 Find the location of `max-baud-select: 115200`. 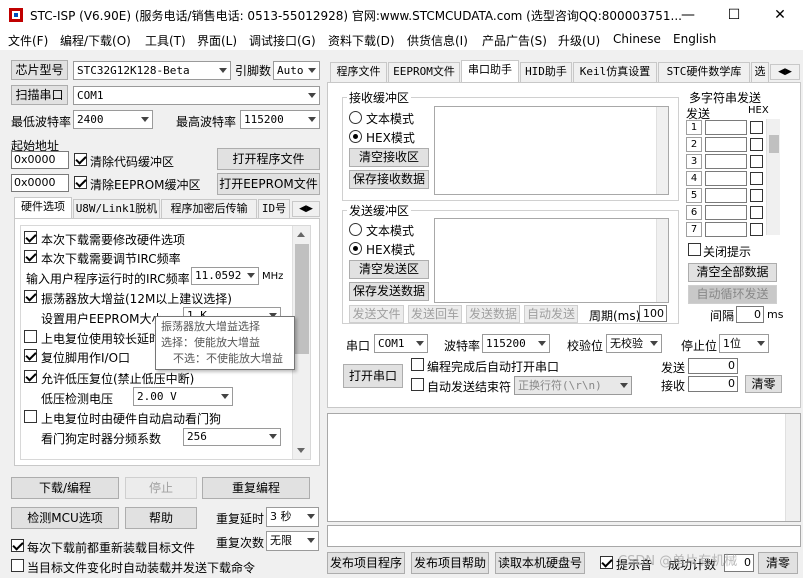

max-baud-select: 115200 is located at coordinates (280, 119).